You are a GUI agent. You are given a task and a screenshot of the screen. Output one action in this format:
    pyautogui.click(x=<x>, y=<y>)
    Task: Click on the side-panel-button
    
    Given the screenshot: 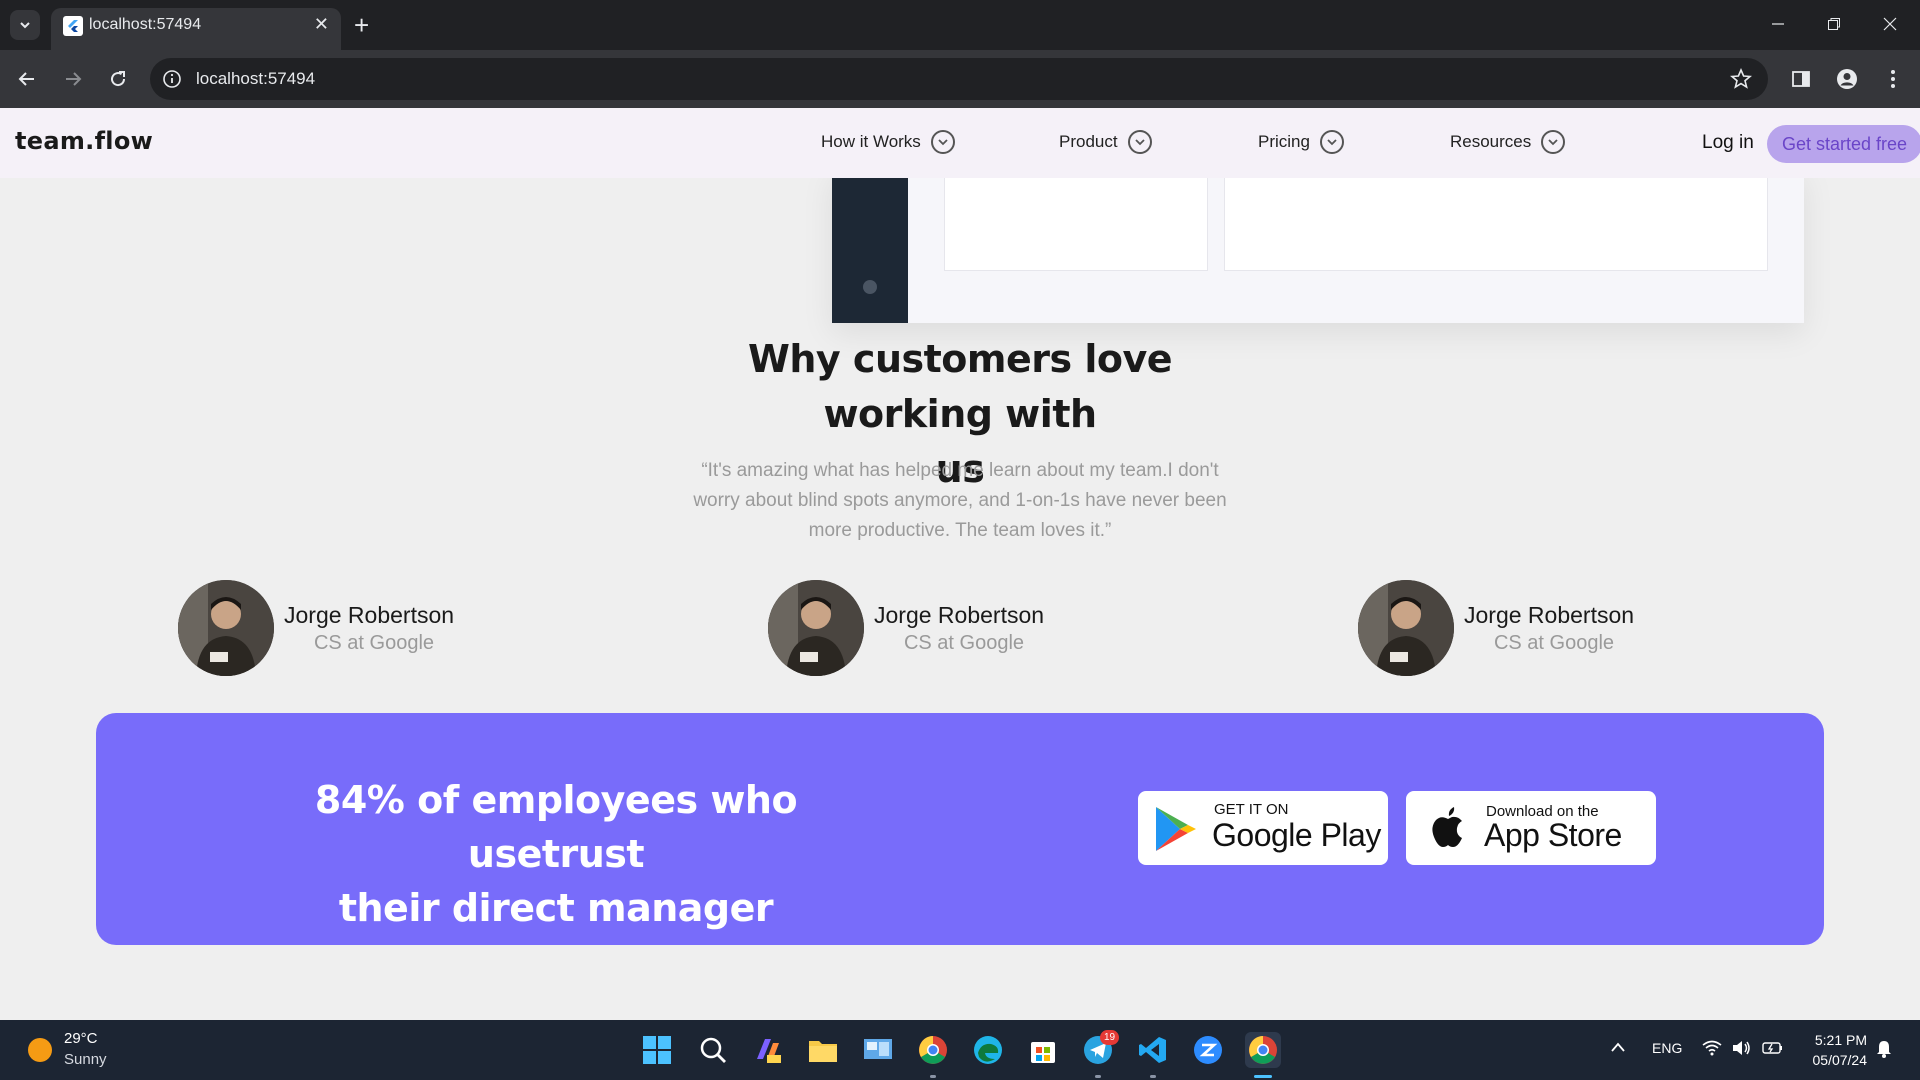 What is the action you would take?
    pyautogui.click(x=1801, y=79)
    